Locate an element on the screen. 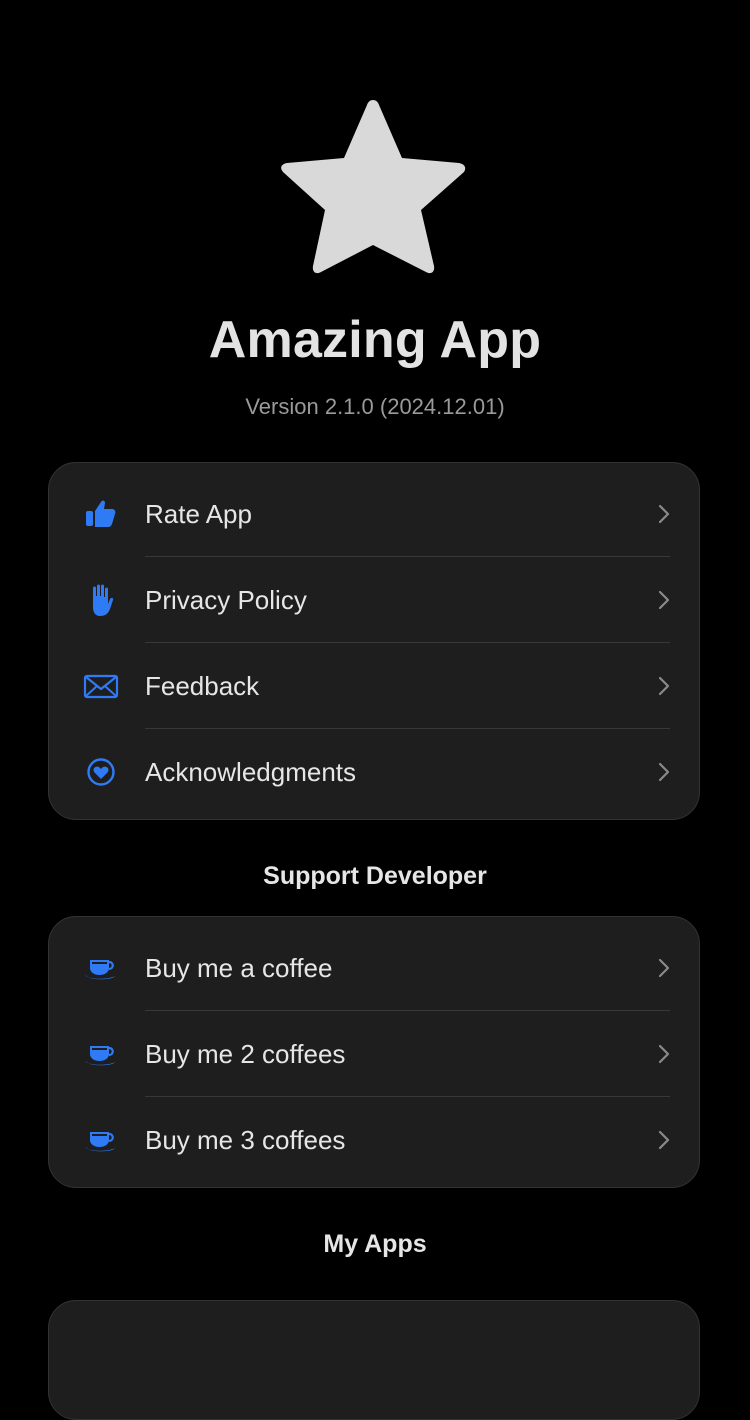  buy-three-coffees-row: Buy me 3 coffees is located at coordinates (374, 1140).